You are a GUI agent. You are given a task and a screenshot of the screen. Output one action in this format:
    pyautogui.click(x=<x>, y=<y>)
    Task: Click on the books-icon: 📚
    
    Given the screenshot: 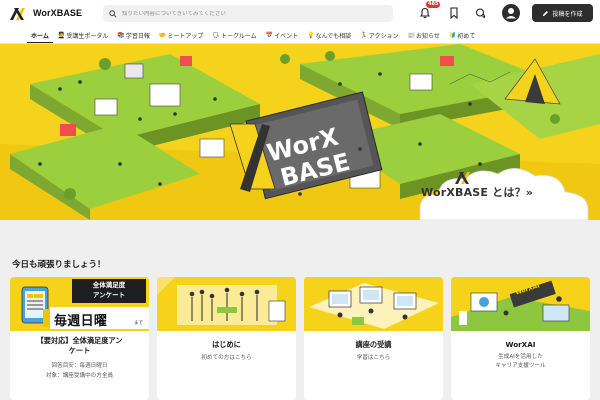 What is the action you would take?
    pyautogui.click(x=121, y=35)
    